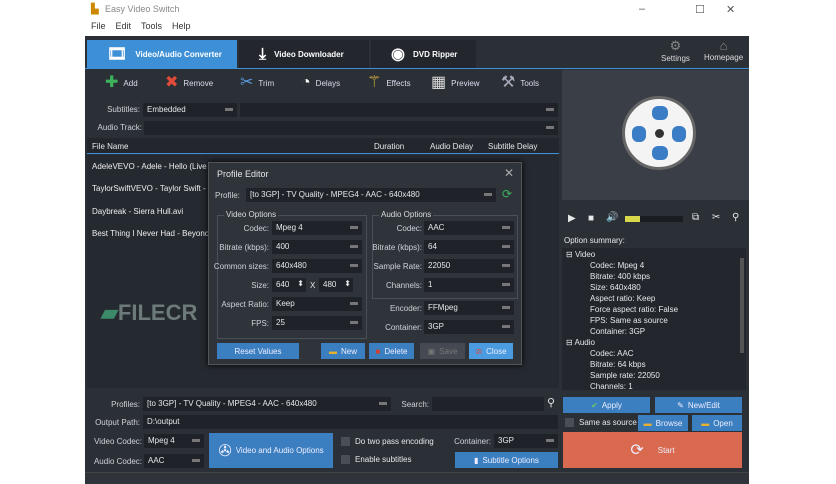  I want to click on open-label: Open, so click(723, 423).